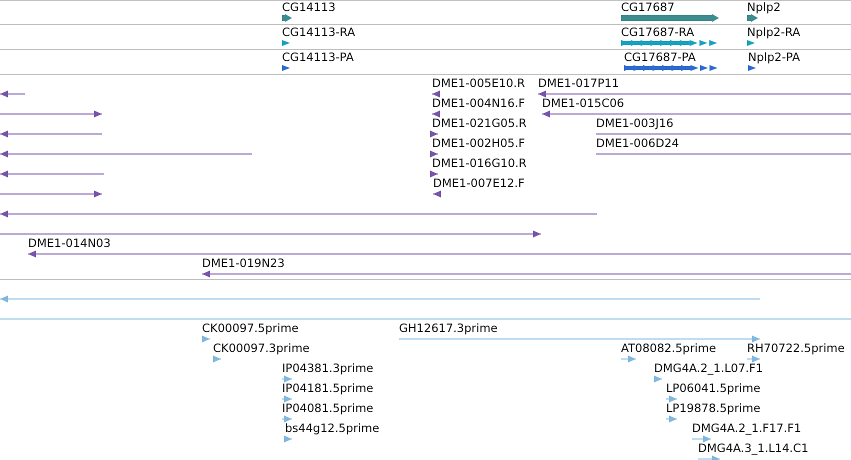 This screenshot has height=460, width=851. Describe the element at coordinates (668, 348) in the screenshot. I see `feature-label: AT08082.5prime` at that location.